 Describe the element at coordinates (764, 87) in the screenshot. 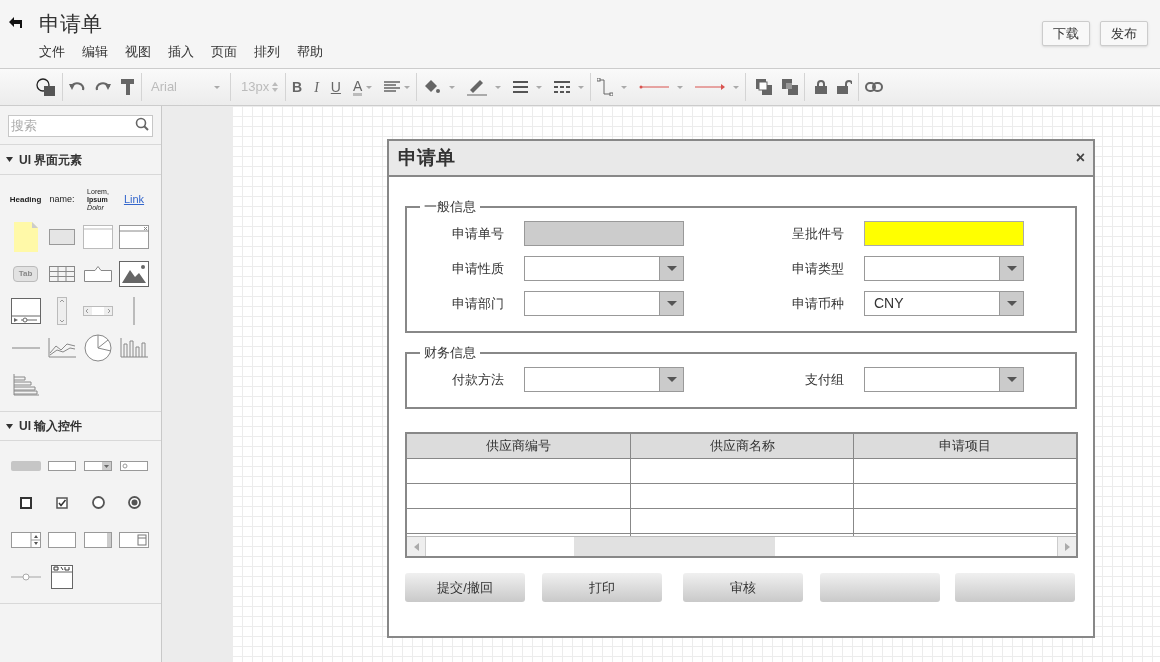

I see `bring-to-front-icon` at that location.